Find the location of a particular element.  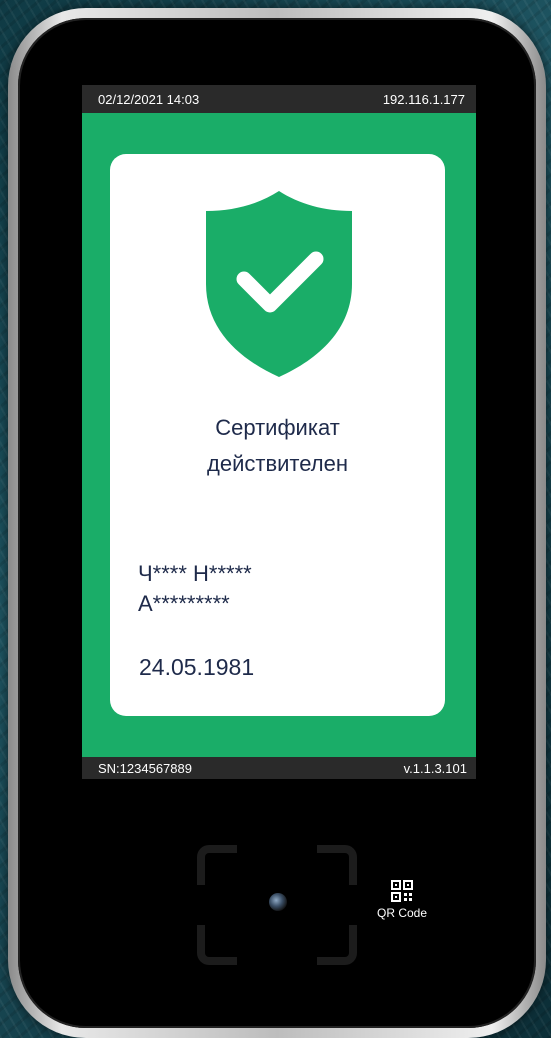

qr-code-hint: QR Code is located at coordinates (402, 901).